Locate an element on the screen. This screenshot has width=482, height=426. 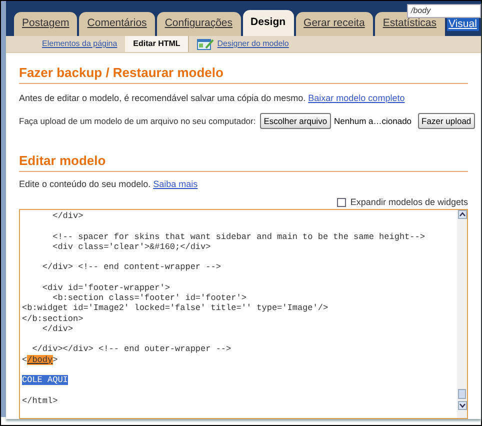
backup-text: Antes de editar o modelo, é recomendável salvar uma cópia do mesmo. Baixar modelo completo is located at coordinates (212, 98).